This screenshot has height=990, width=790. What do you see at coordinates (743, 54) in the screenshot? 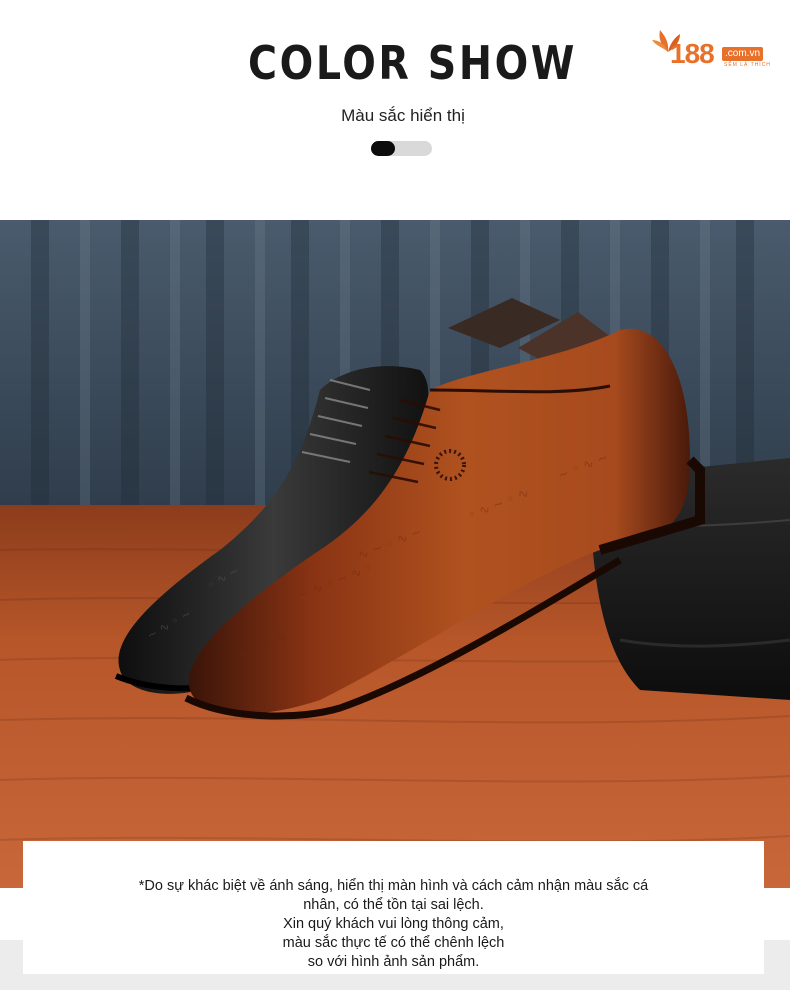
I see `logo-domain: .com.vn` at bounding box center [743, 54].